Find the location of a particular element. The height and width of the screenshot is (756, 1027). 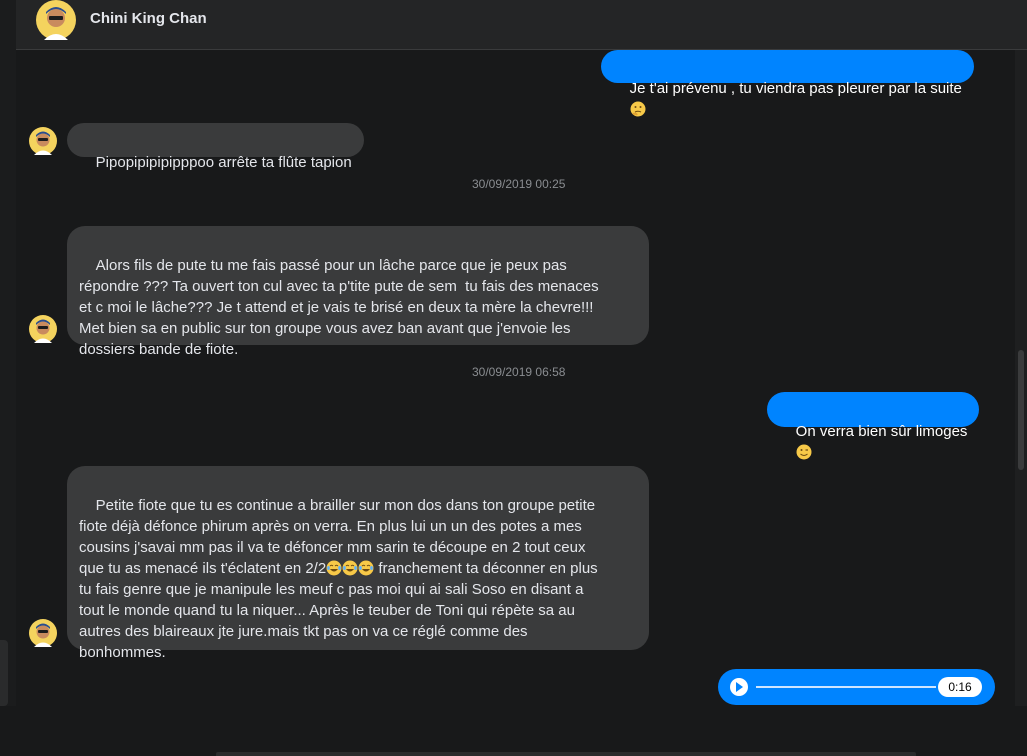

incoming-message: Pipopipipipipppoo arrête ta flûte tapion is located at coordinates (215, 147).